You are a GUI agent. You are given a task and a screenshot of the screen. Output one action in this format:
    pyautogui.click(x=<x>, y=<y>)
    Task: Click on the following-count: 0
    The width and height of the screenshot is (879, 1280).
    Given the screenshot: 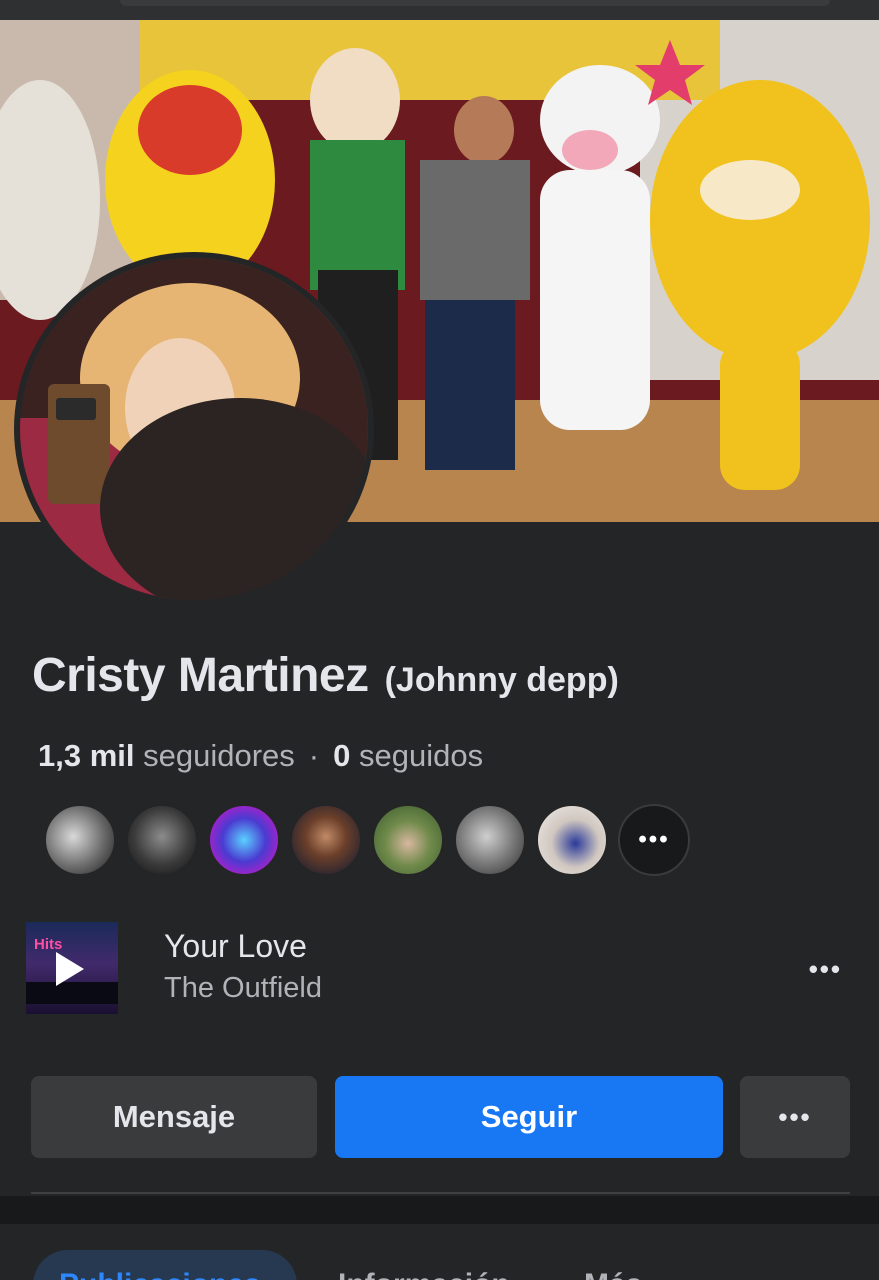 What is the action you would take?
    pyautogui.click(x=342, y=755)
    